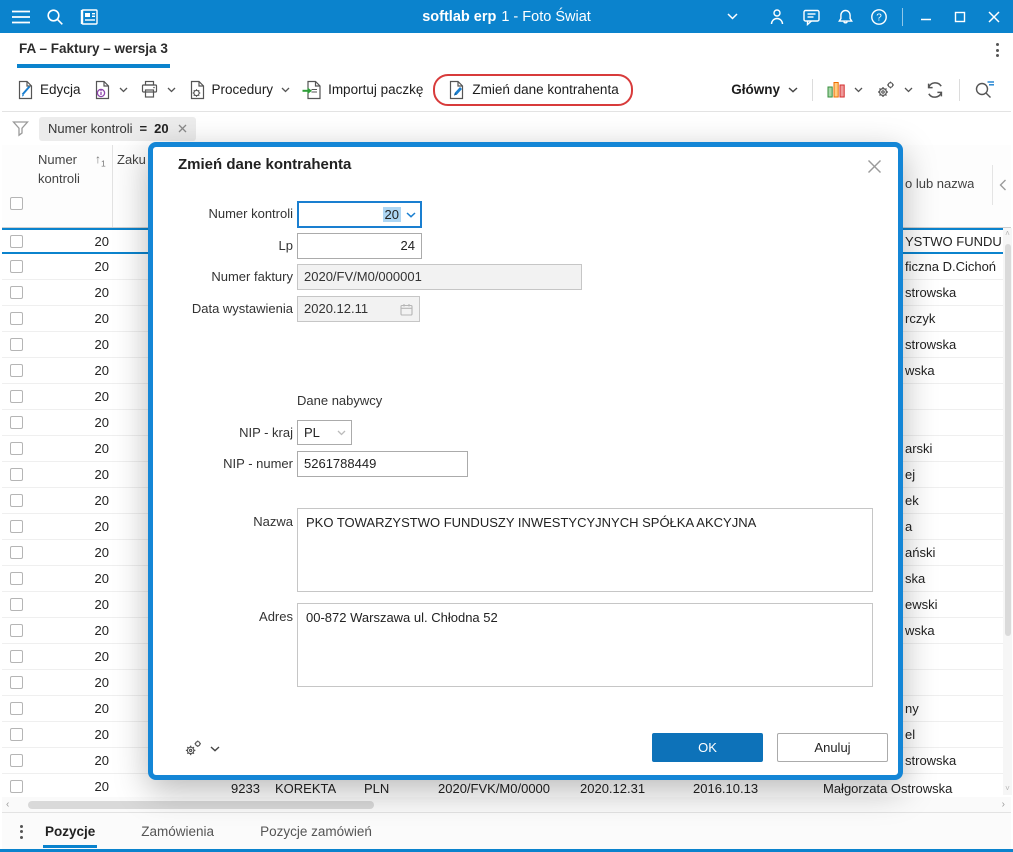 The height and width of the screenshot is (852, 1013). What do you see at coordinates (48, 90) in the screenshot?
I see `edit-button: Edycja` at bounding box center [48, 90].